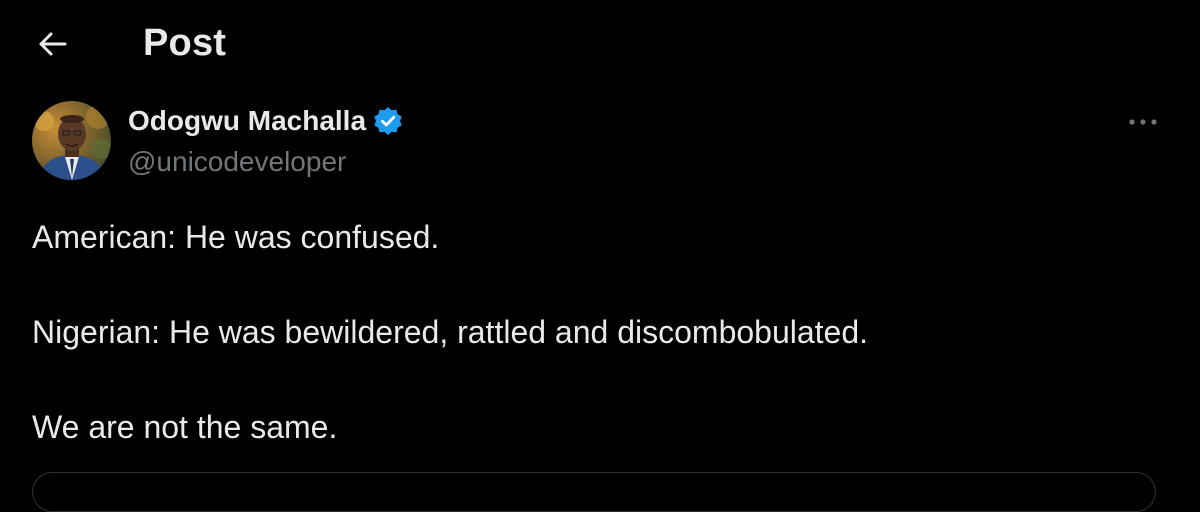  What do you see at coordinates (236, 237) in the screenshot?
I see `tweet-line: American: He was confused.` at bounding box center [236, 237].